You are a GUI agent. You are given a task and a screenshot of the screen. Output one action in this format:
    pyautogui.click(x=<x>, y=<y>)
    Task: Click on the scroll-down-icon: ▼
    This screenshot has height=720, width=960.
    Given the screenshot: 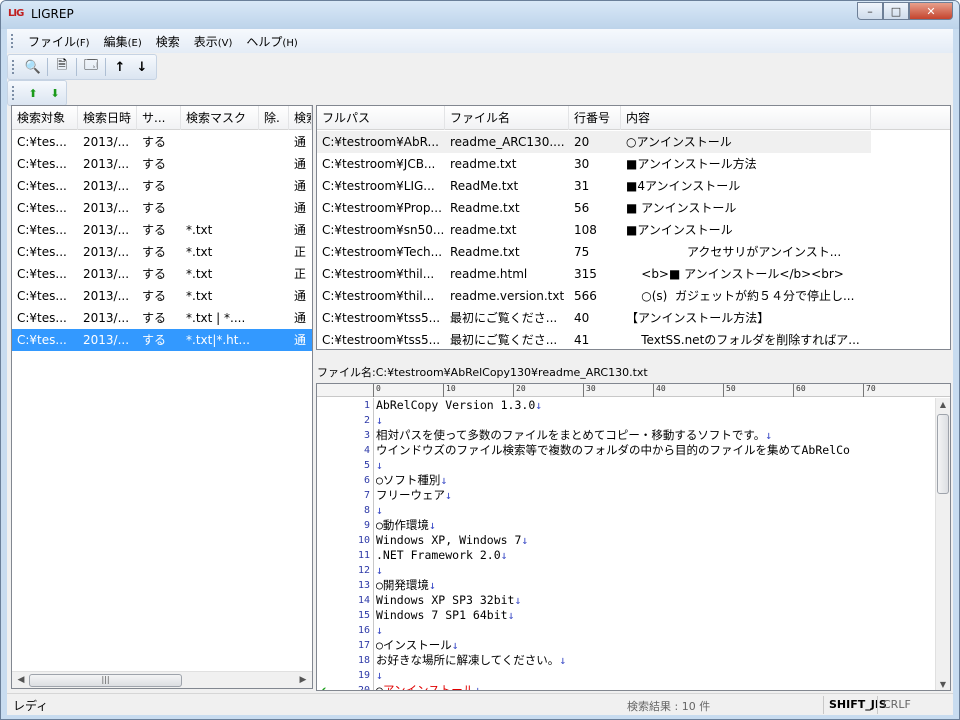 What is the action you would take?
    pyautogui.click(x=943, y=684)
    